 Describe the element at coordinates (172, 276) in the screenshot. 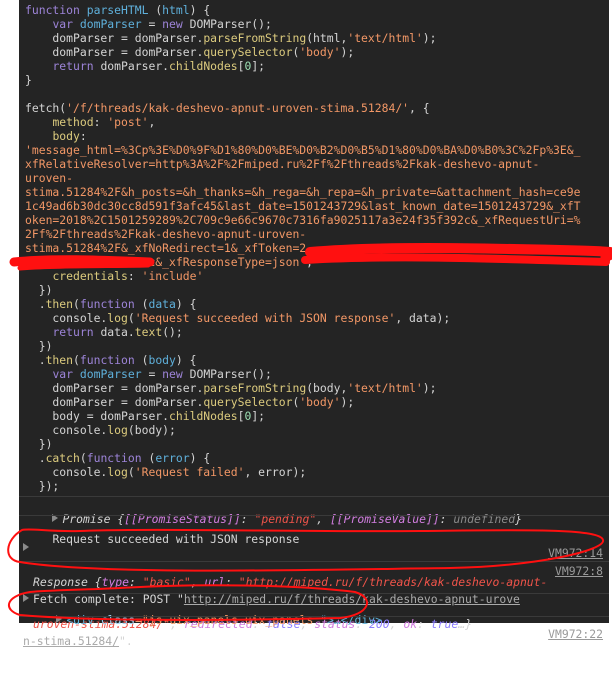

I see `code-token: 'include'` at that location.